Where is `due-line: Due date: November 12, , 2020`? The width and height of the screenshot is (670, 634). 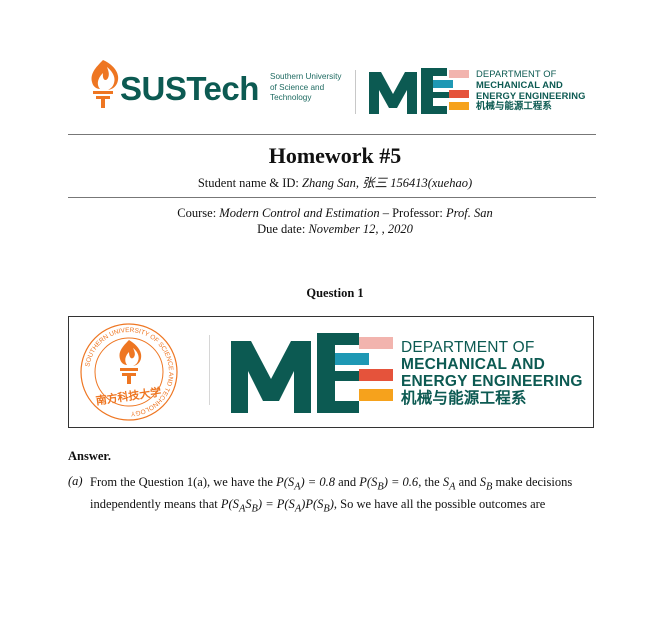
due-line: Due date: November 12, , 2020 is located at coordinates (335, 229).